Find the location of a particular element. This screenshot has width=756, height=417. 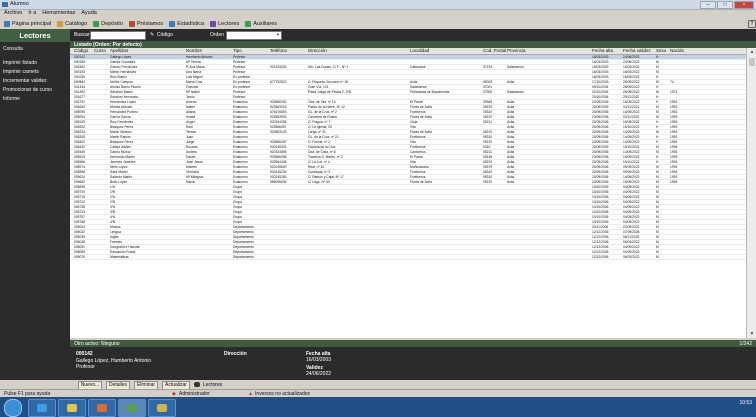

sidebar-item-promocionar: Promocionar de curso is located at coordinates (27, 90).